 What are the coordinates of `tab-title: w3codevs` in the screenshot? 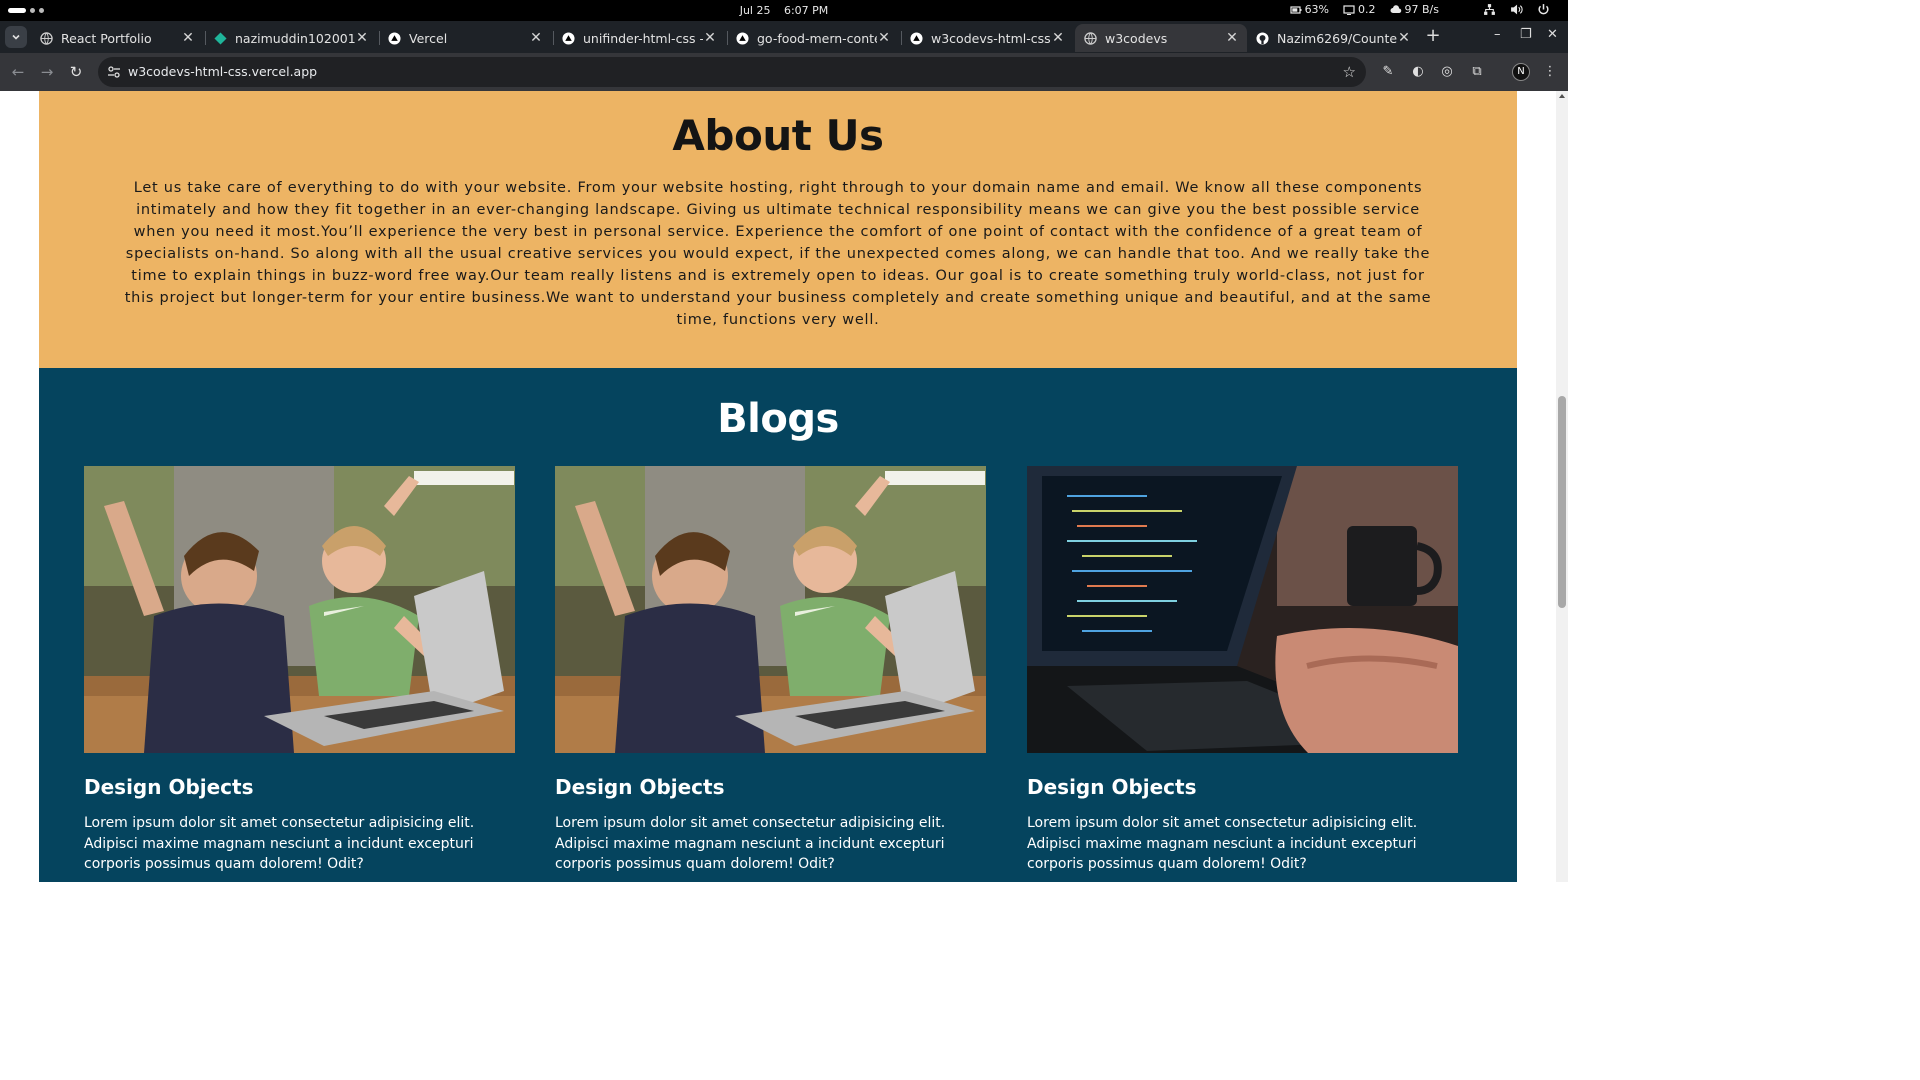 It's located at (1136, 38).